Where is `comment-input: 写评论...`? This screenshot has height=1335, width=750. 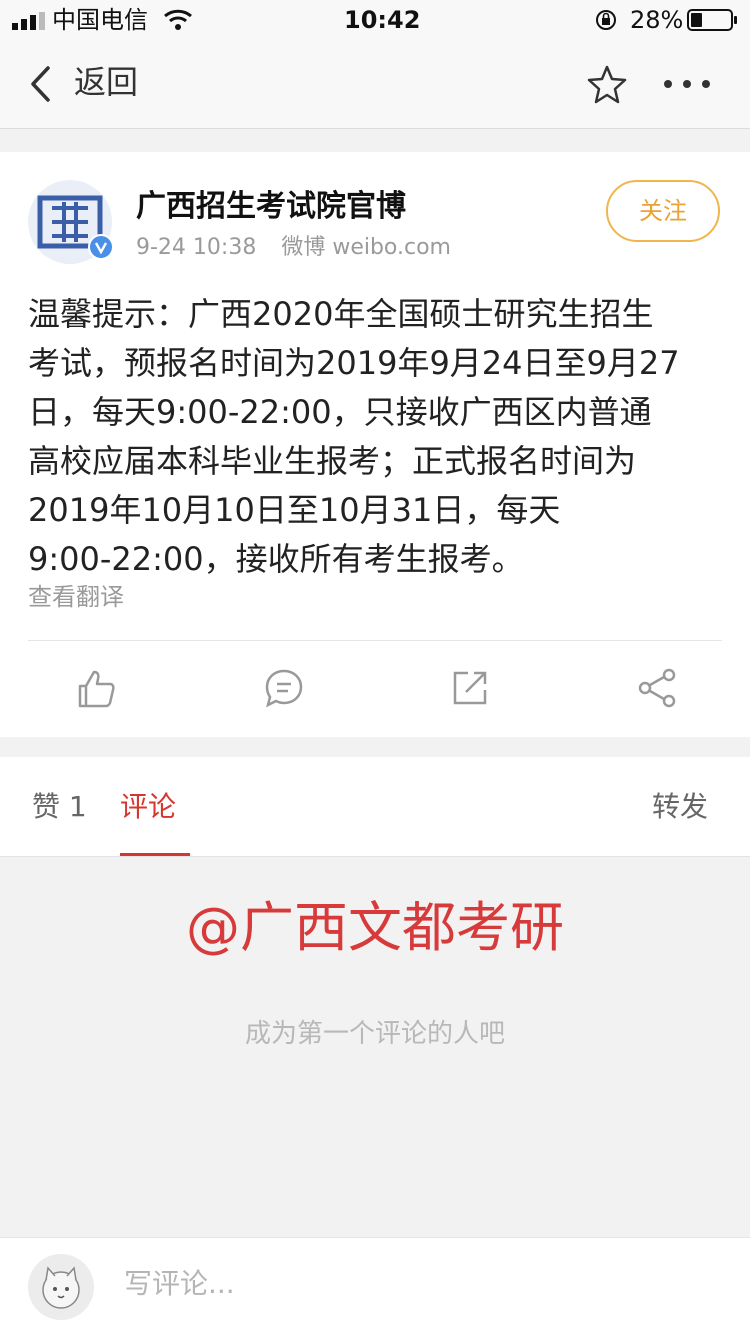
comment-input: 写评论... is located at coordinates (179, 1284).